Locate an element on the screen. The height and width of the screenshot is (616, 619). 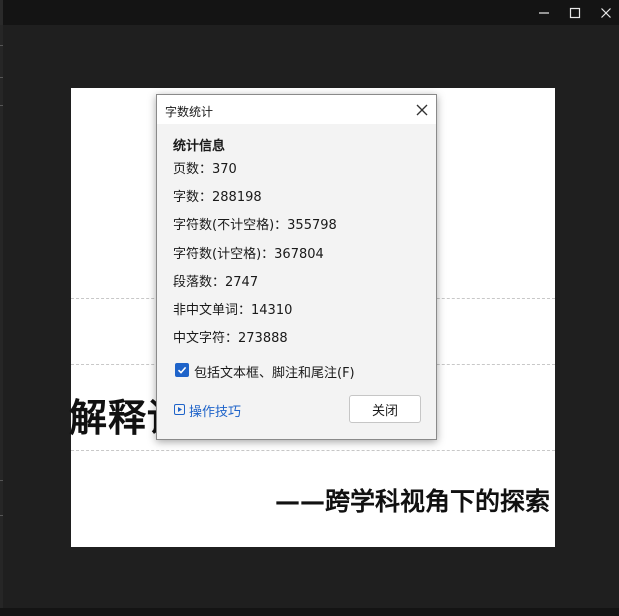
stat-chinese-chars: 中文字符：273888 is located at coordinates (230, 336).